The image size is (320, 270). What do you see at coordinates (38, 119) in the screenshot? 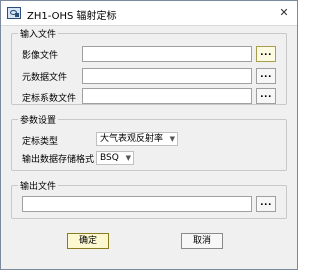
I see `params-legend: 参数设置` at bounding box center [38, 119].